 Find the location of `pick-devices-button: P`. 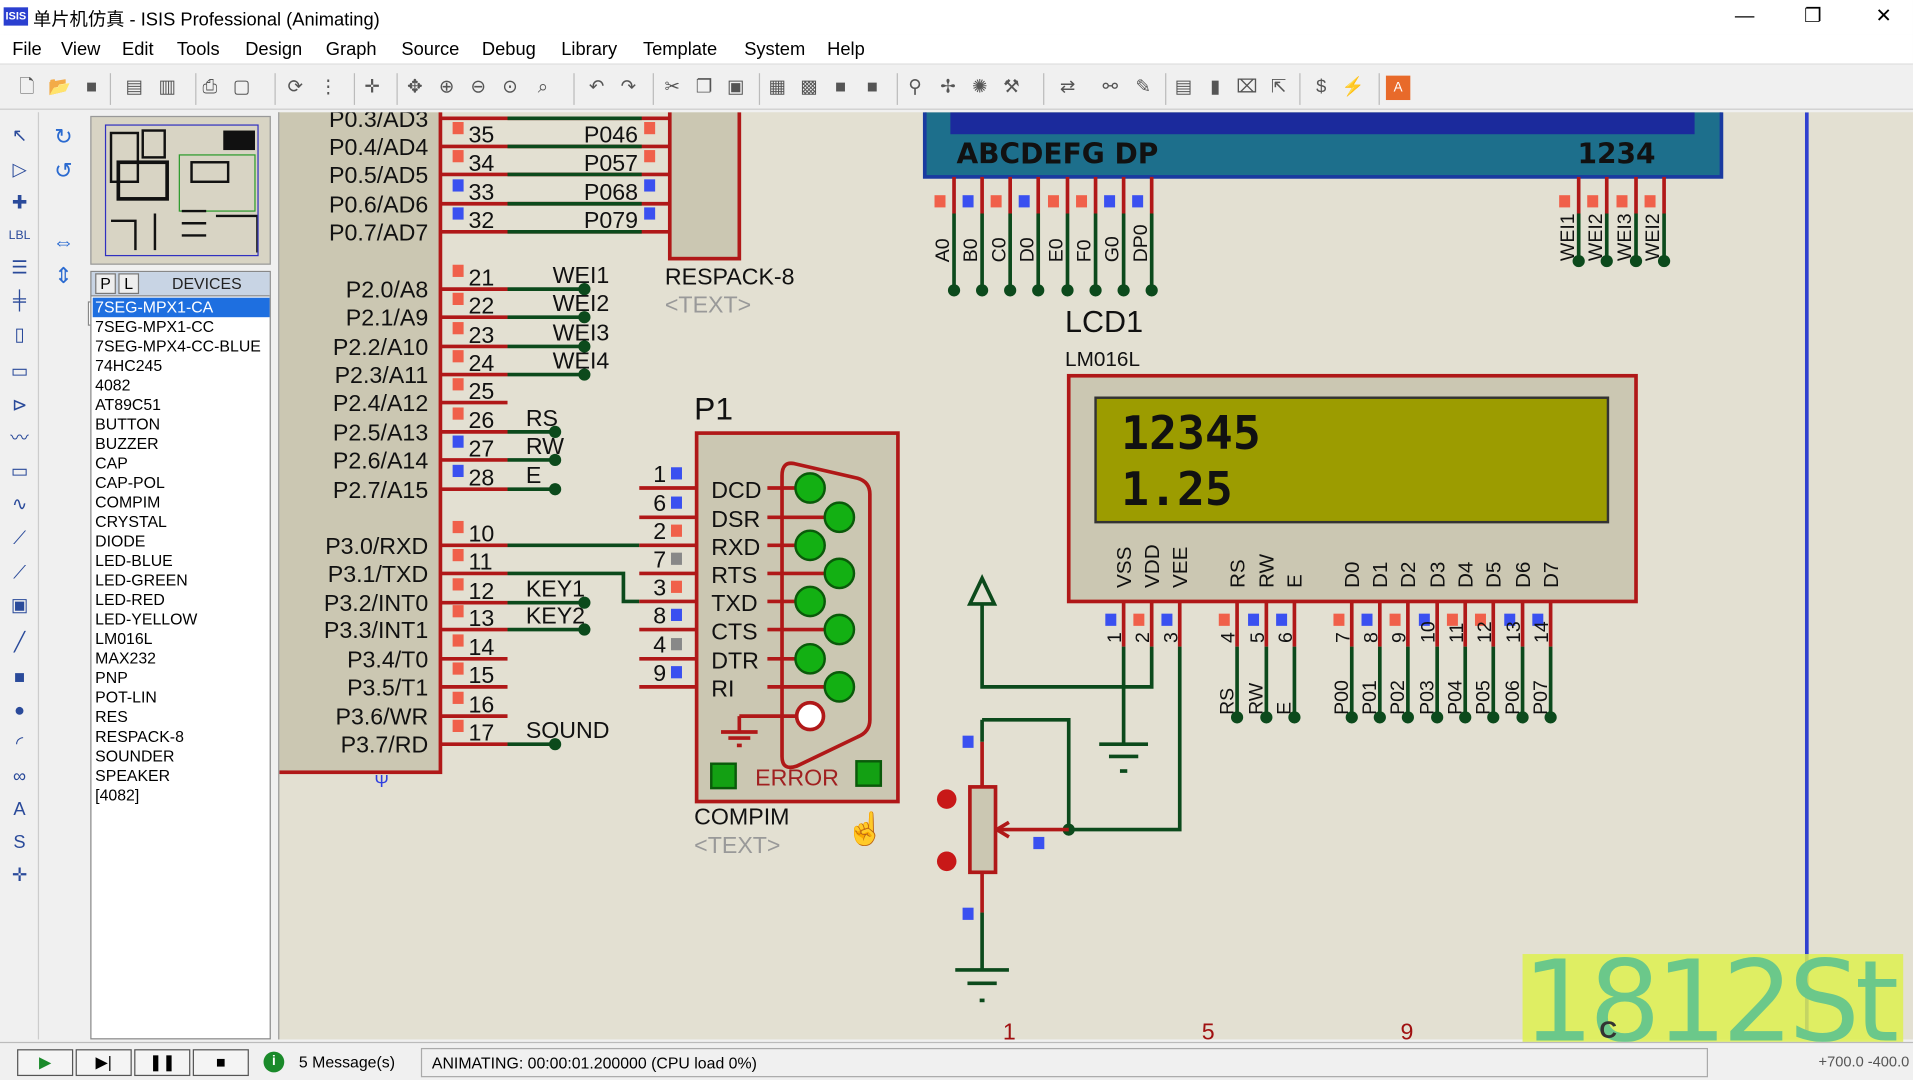

pick-devices-button: P is located at coordinates (105, 284).